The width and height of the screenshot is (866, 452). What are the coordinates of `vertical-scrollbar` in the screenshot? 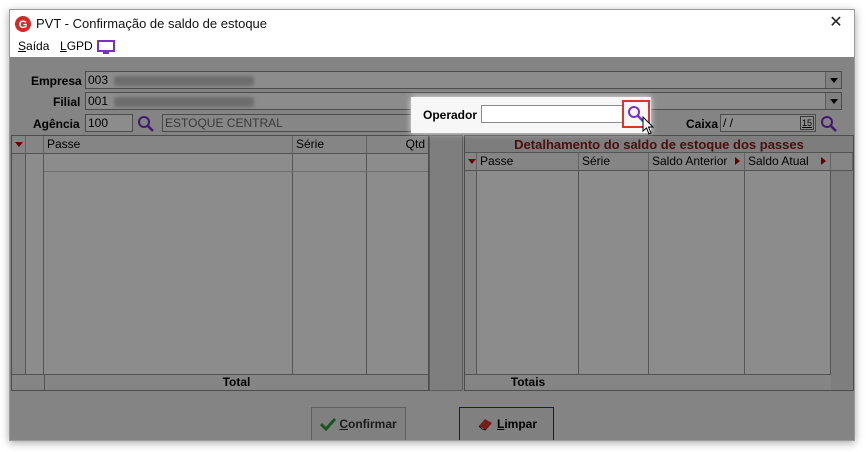 It's located at (842, 280).